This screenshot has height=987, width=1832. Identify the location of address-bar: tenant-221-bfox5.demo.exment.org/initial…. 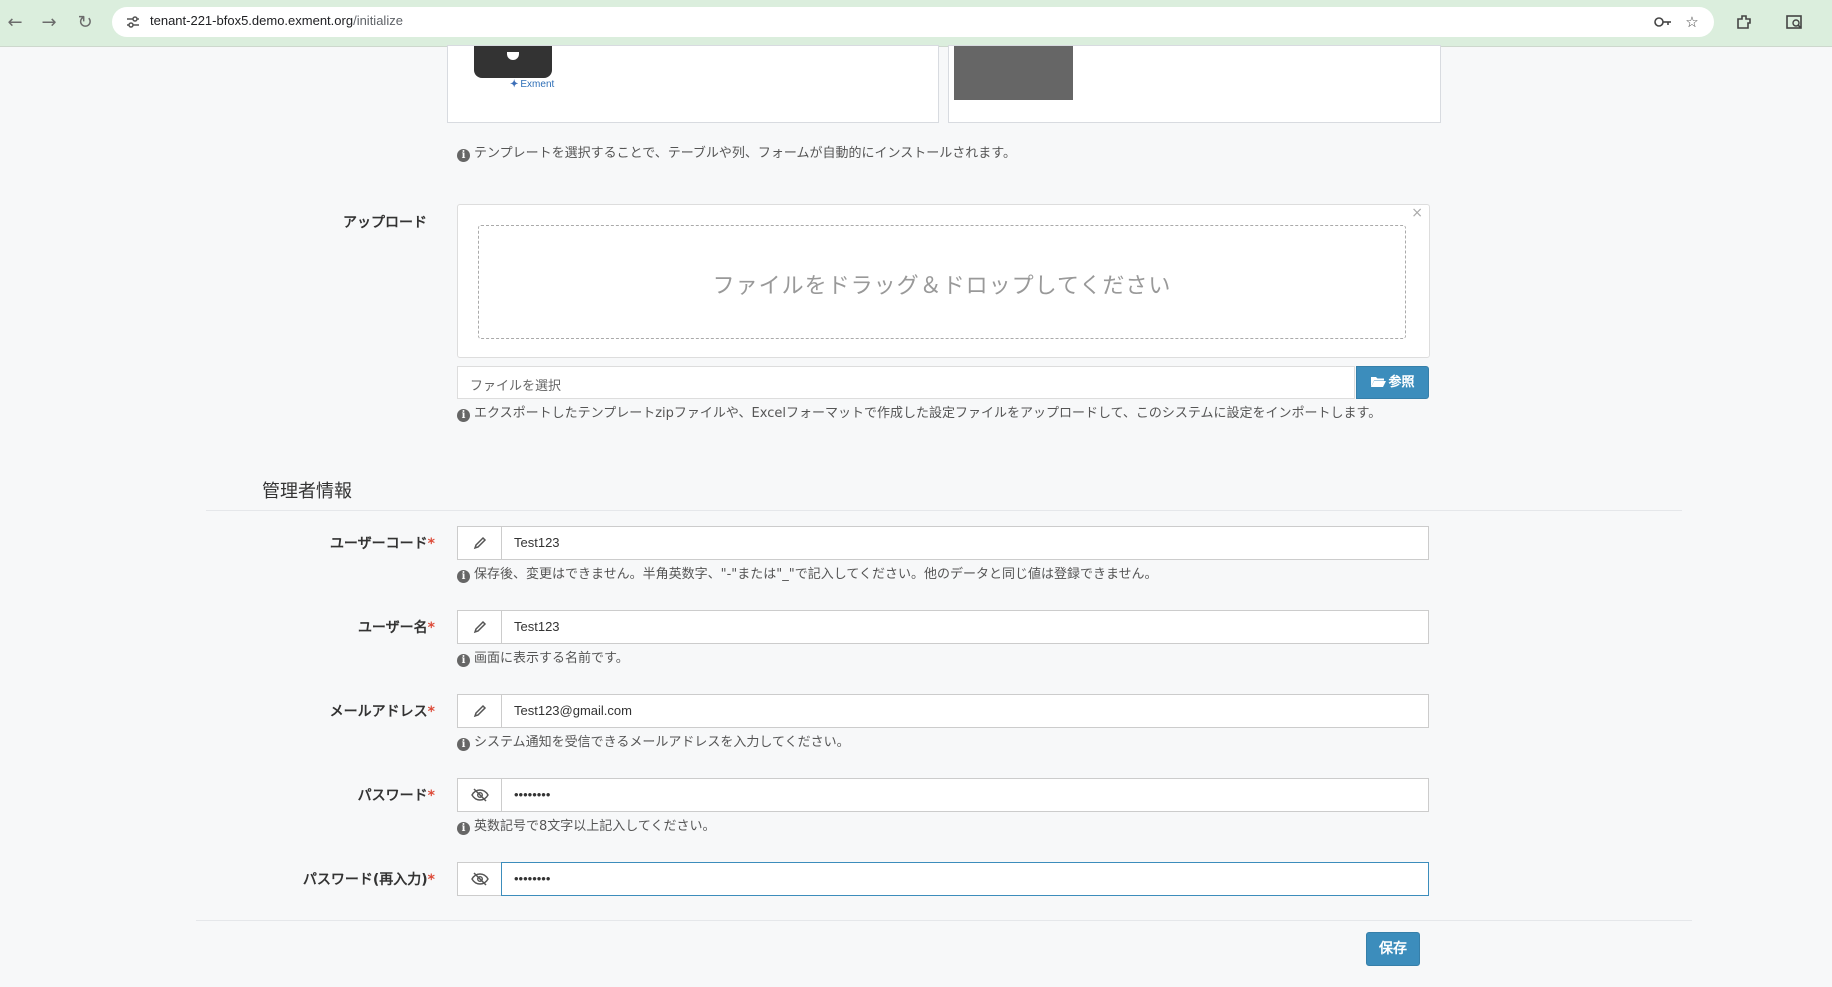
(913, 22).